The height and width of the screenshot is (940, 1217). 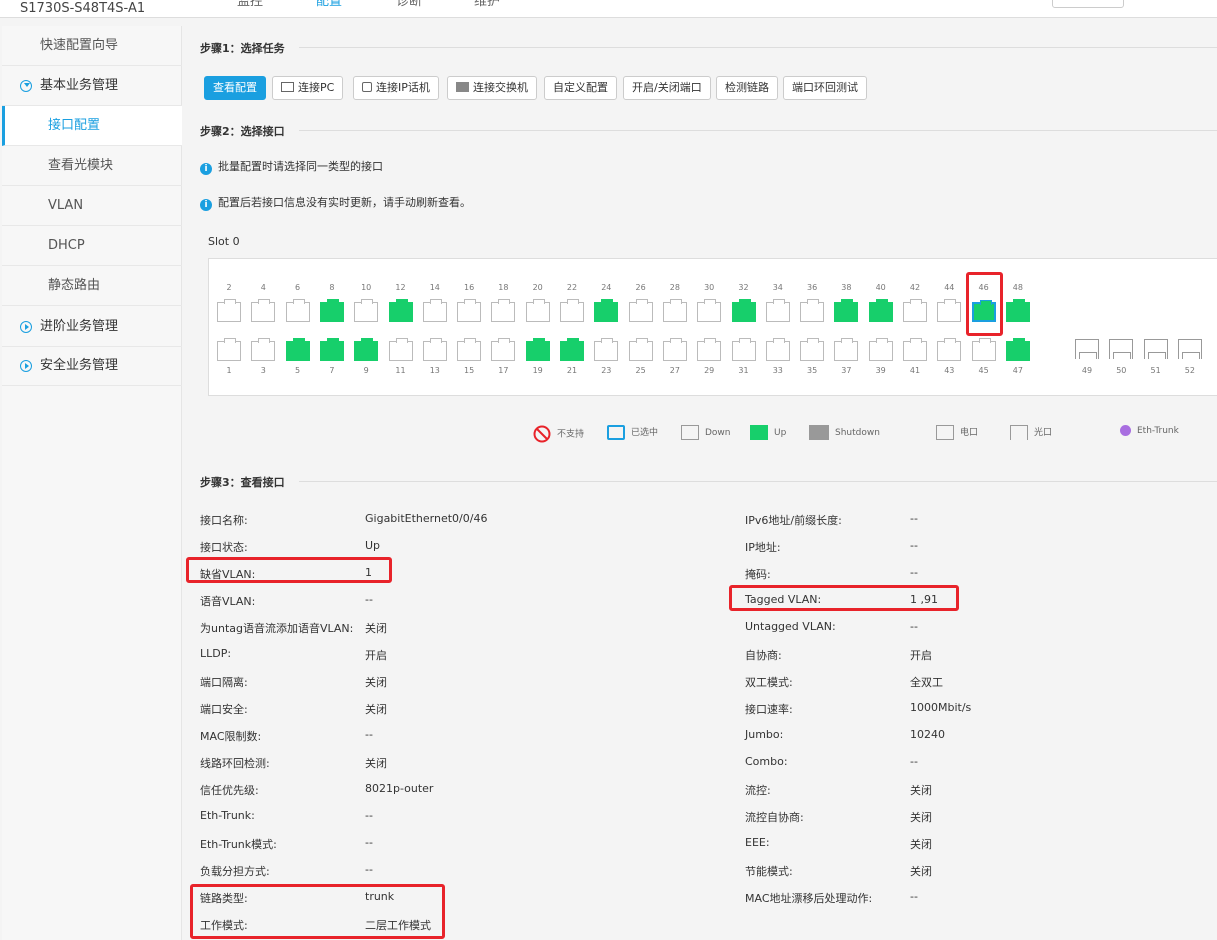 I want to click on field-value: --, so click(x=369, y=815).